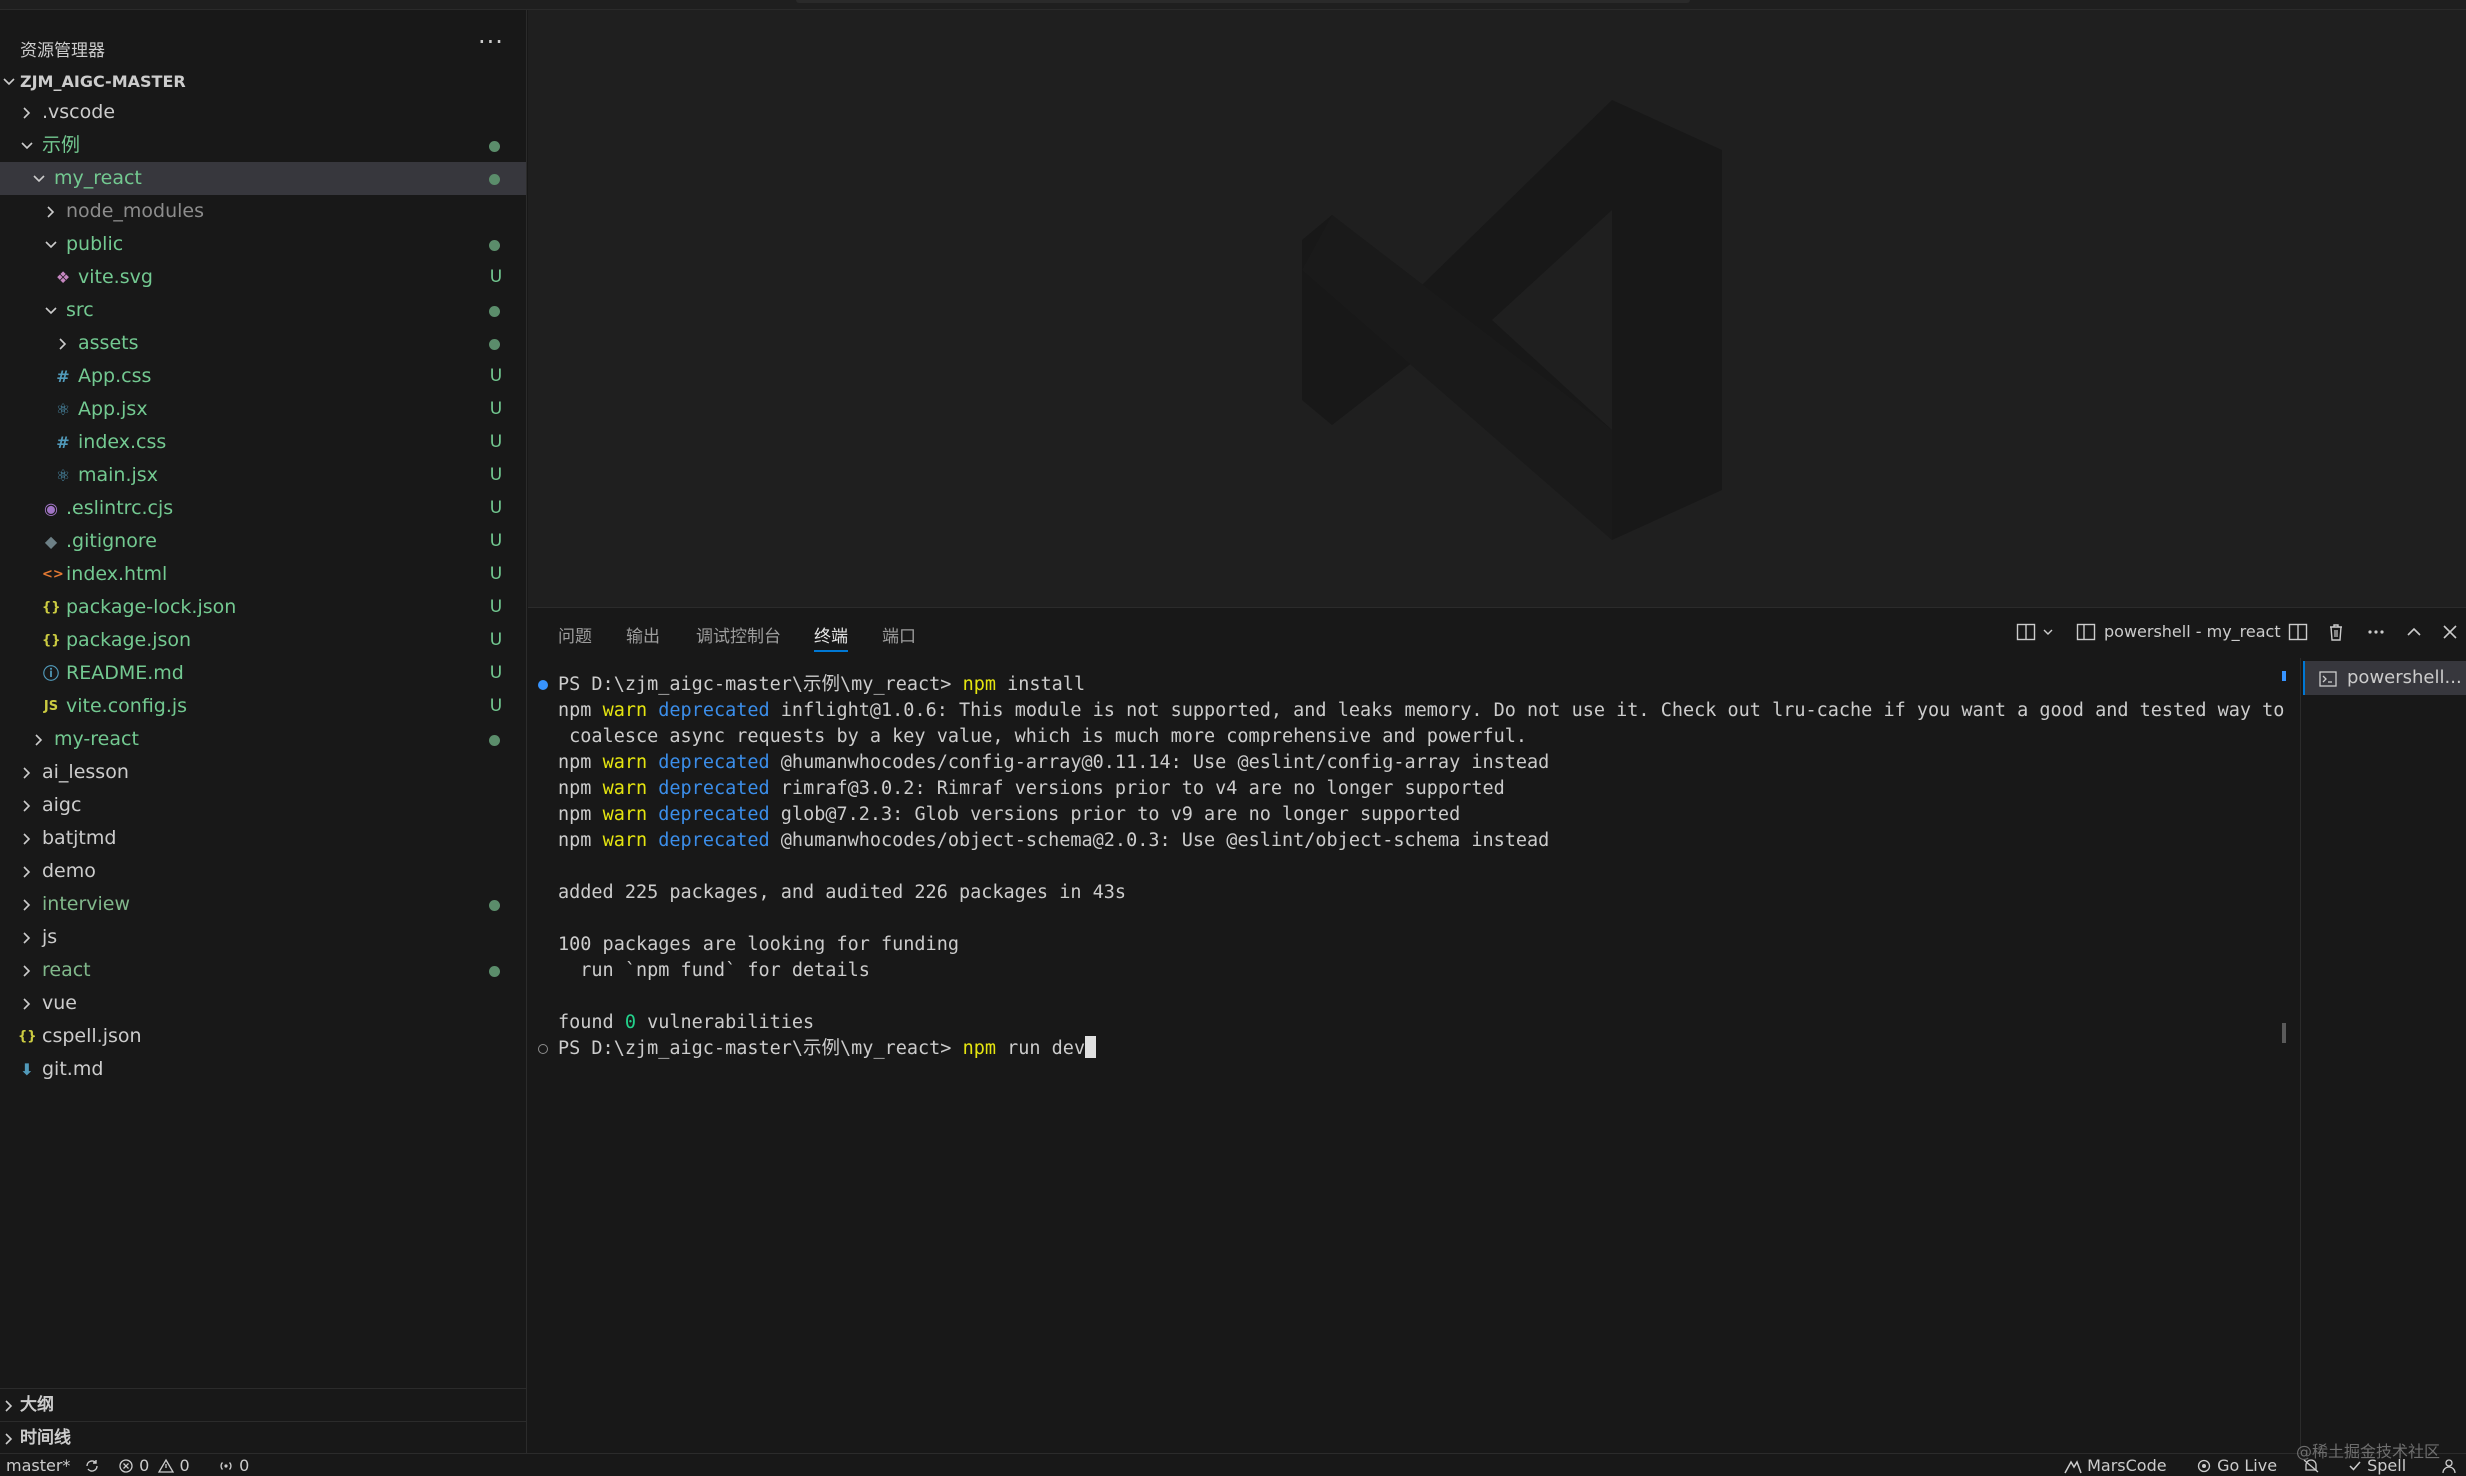  Describe the element at coordinates (263, 904) in the screenshot. I see `tree-item: interview` at that location.